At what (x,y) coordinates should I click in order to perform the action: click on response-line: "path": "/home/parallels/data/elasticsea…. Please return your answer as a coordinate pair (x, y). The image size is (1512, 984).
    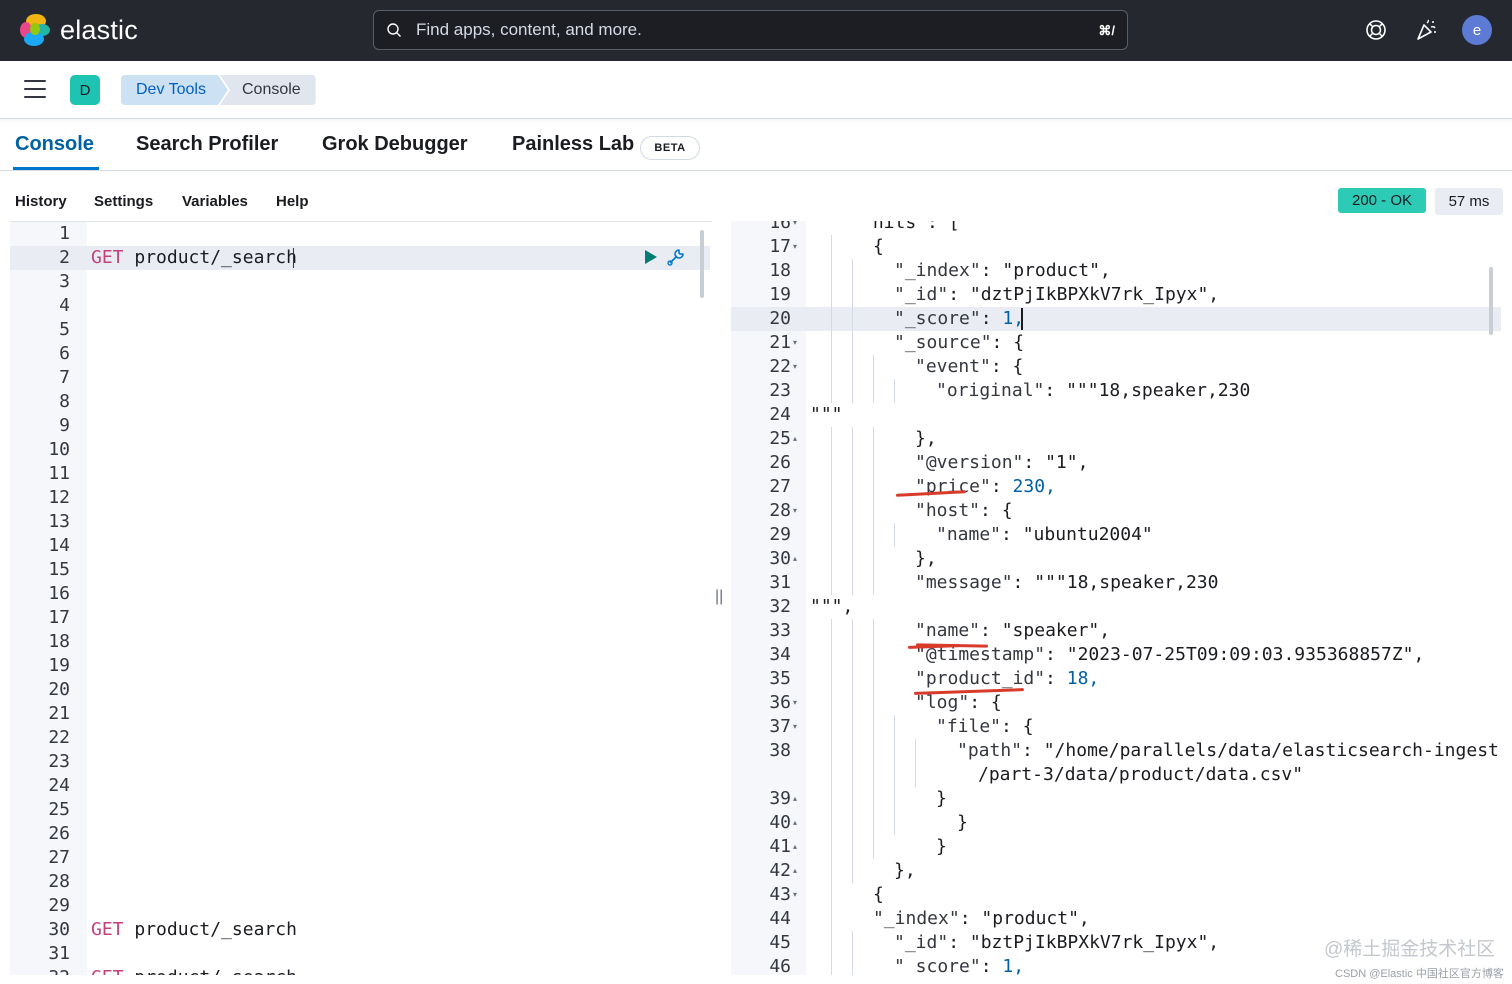
    Looking at the image, I should click on (1228, 751).